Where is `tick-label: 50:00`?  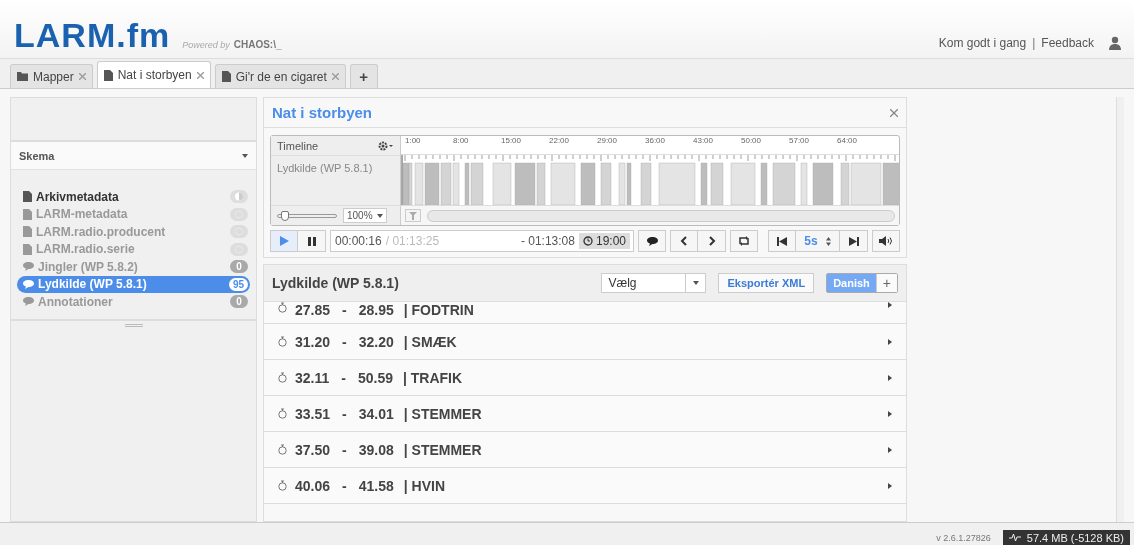
tick-label: 50:00 is located at coordinates (751, 140).